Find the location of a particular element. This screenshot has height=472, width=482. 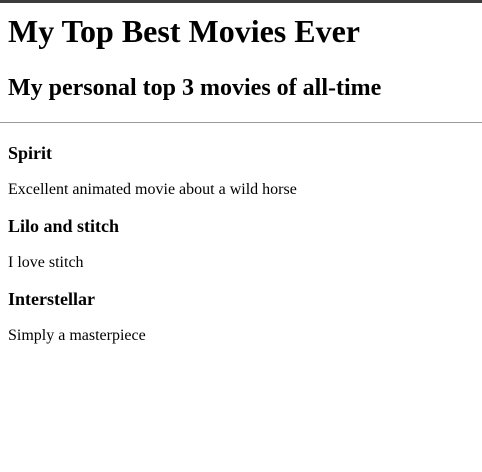

movie-description: Simply a masterpiece is located at coordinates (77, 335).